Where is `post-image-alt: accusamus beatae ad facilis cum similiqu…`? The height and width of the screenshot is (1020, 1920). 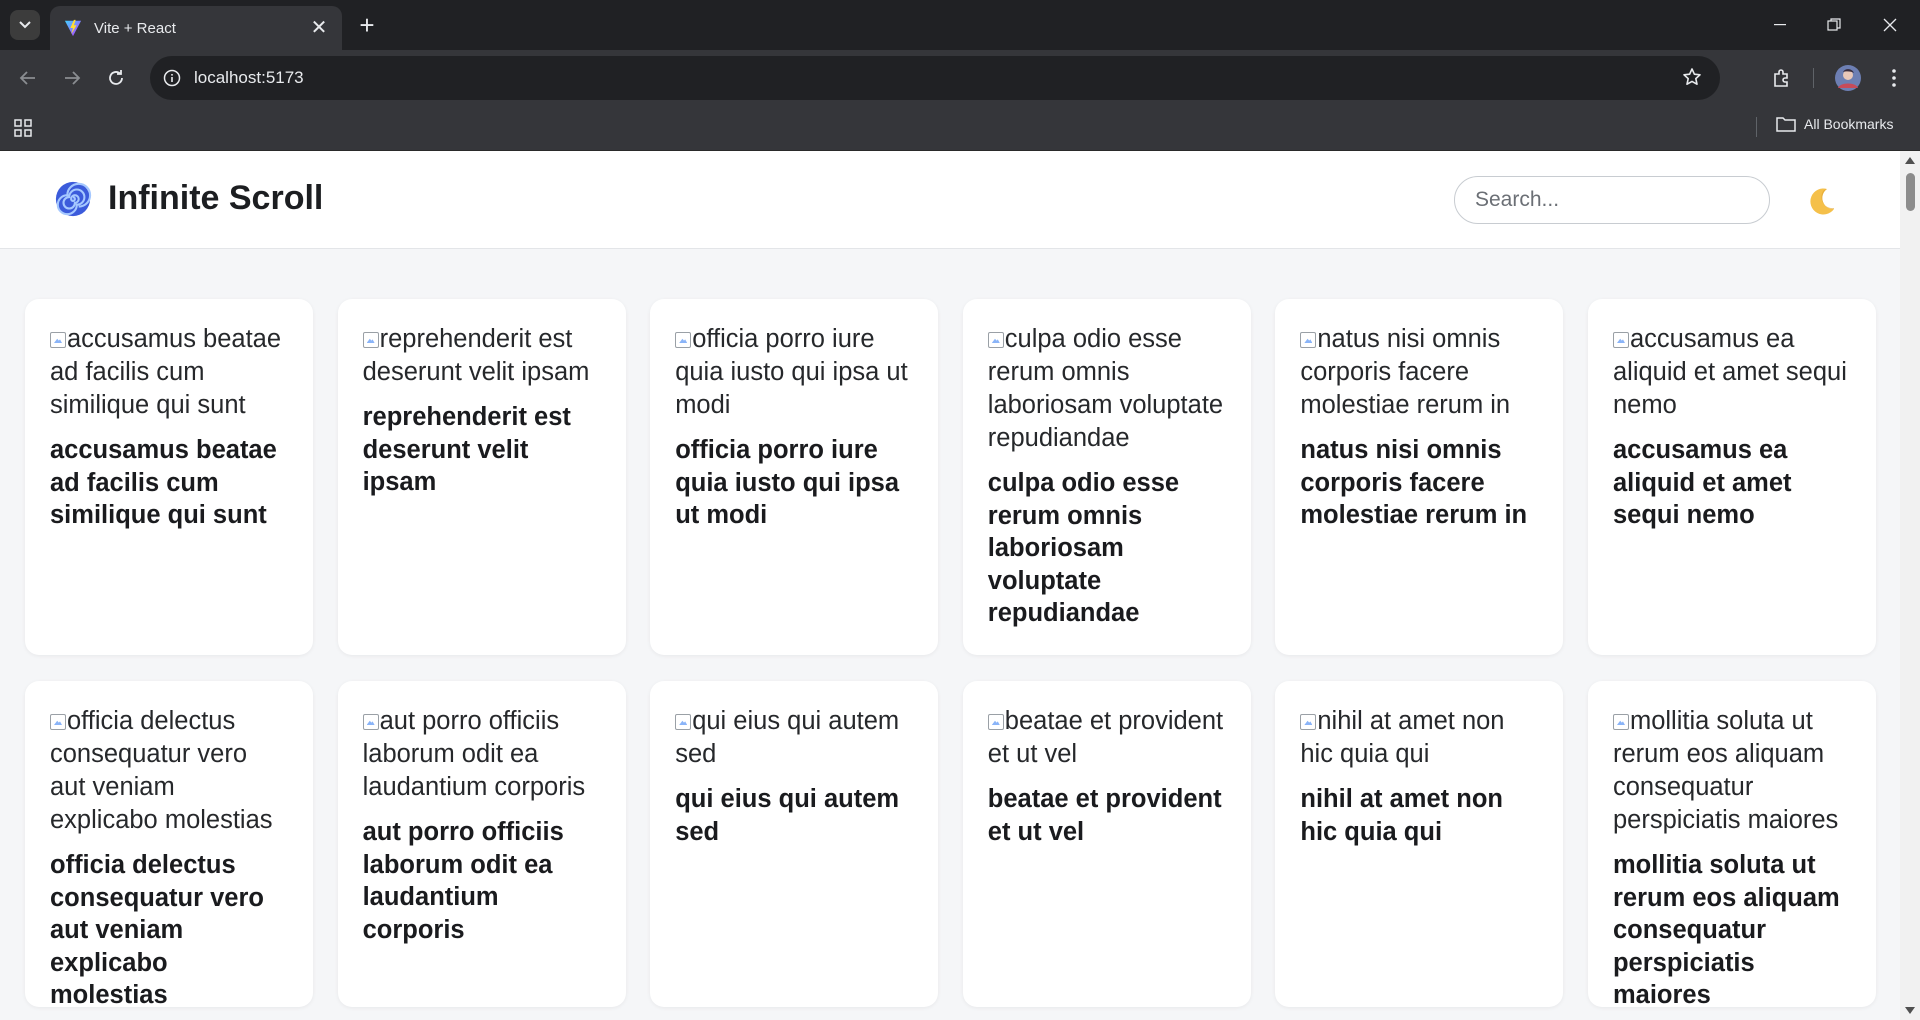 post-image-alt: accusamus beatae ad facilis cum similiqu… is located at coordinates (166, 372).